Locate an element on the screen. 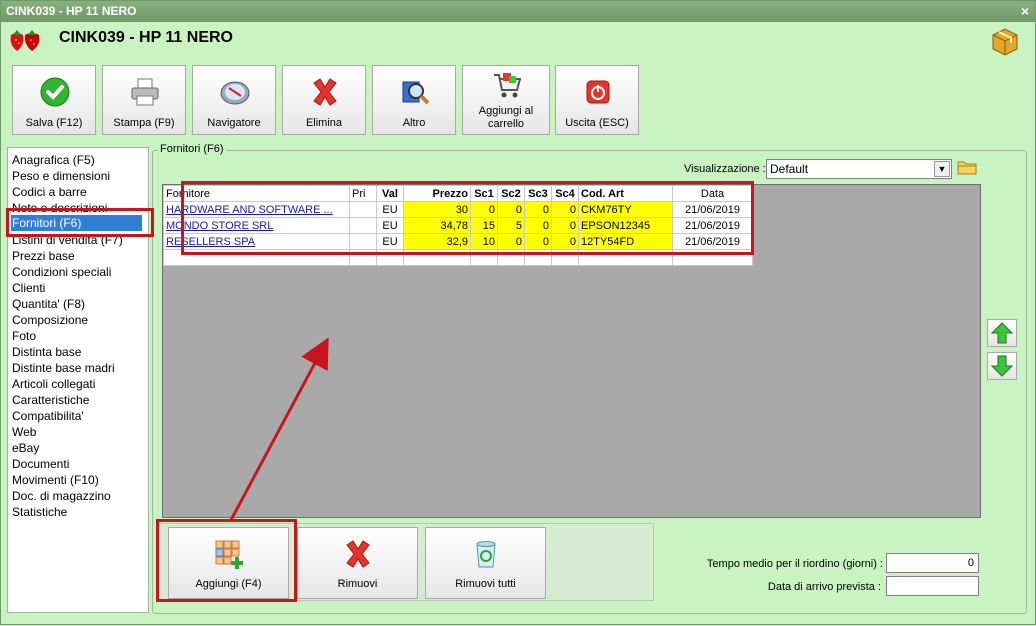 The image size is (1036, 626). remove-all-label: Rimuovi tutti is located at coordinates (485, 584).